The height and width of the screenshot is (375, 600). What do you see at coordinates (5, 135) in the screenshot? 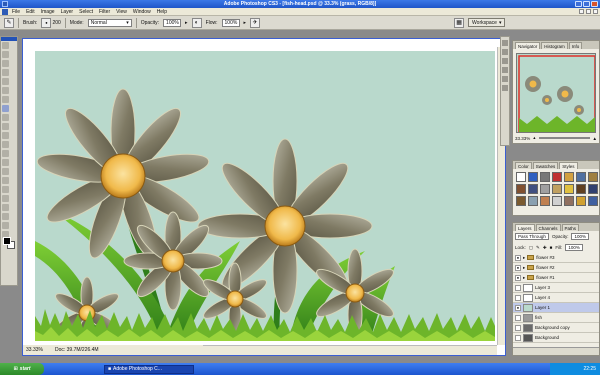
I see `eraser-icon` at bounding box center [5, 135].